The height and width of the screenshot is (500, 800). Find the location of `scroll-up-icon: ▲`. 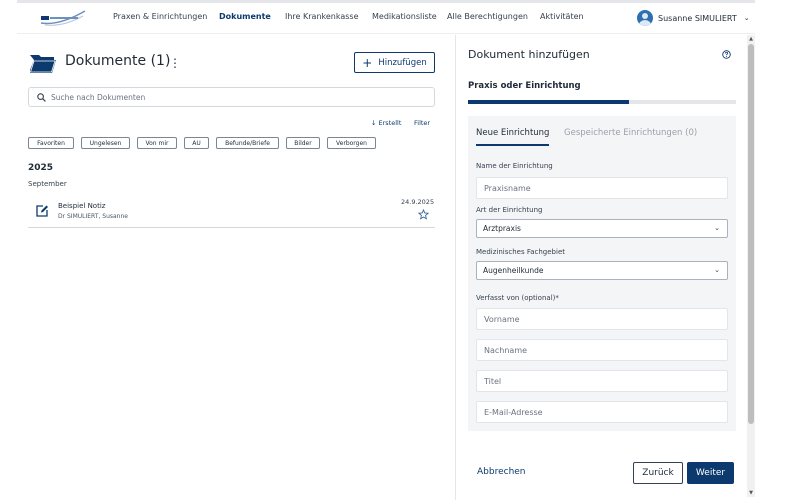

scroll-up-icon: ▲ is located at coordinates (751, 39).